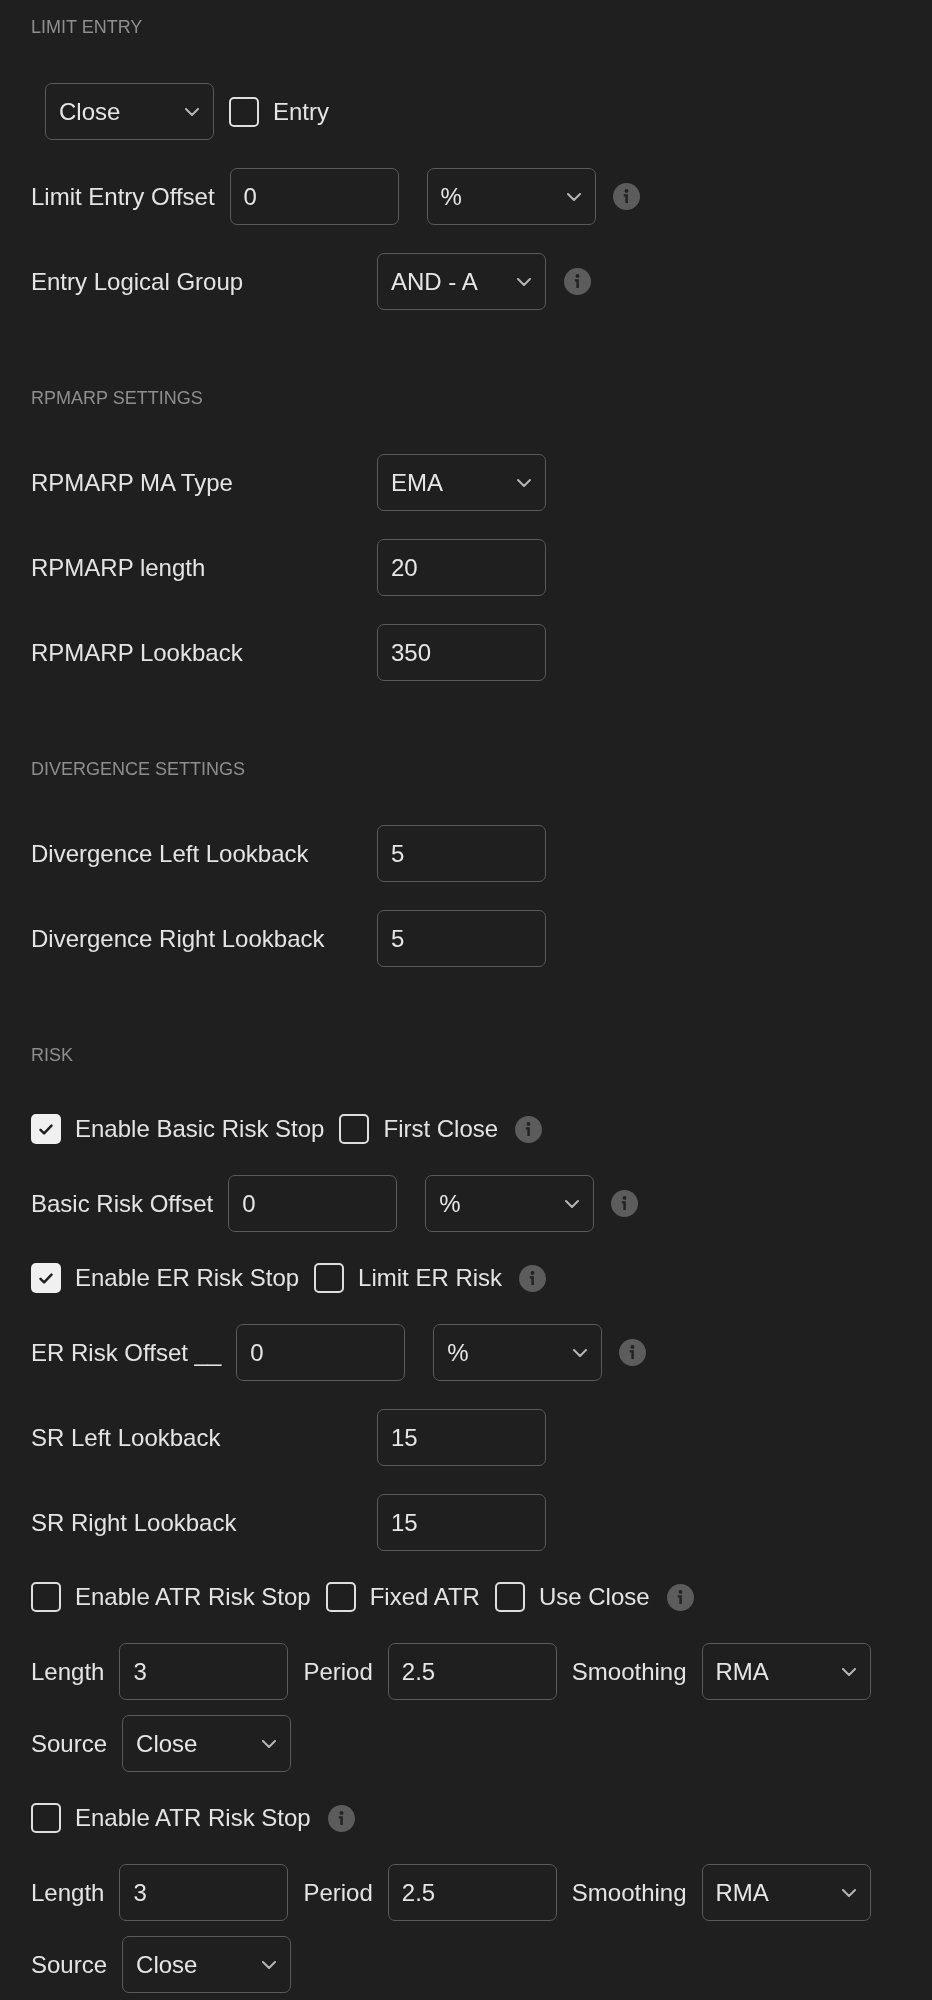  I want to click on field-label: RPMARP MA Type, so click(132, 482).